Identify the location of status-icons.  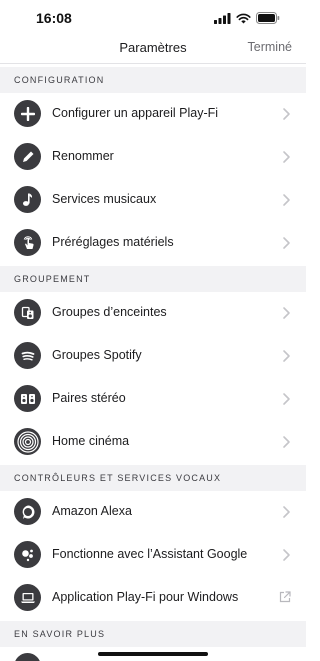
(247, 18).